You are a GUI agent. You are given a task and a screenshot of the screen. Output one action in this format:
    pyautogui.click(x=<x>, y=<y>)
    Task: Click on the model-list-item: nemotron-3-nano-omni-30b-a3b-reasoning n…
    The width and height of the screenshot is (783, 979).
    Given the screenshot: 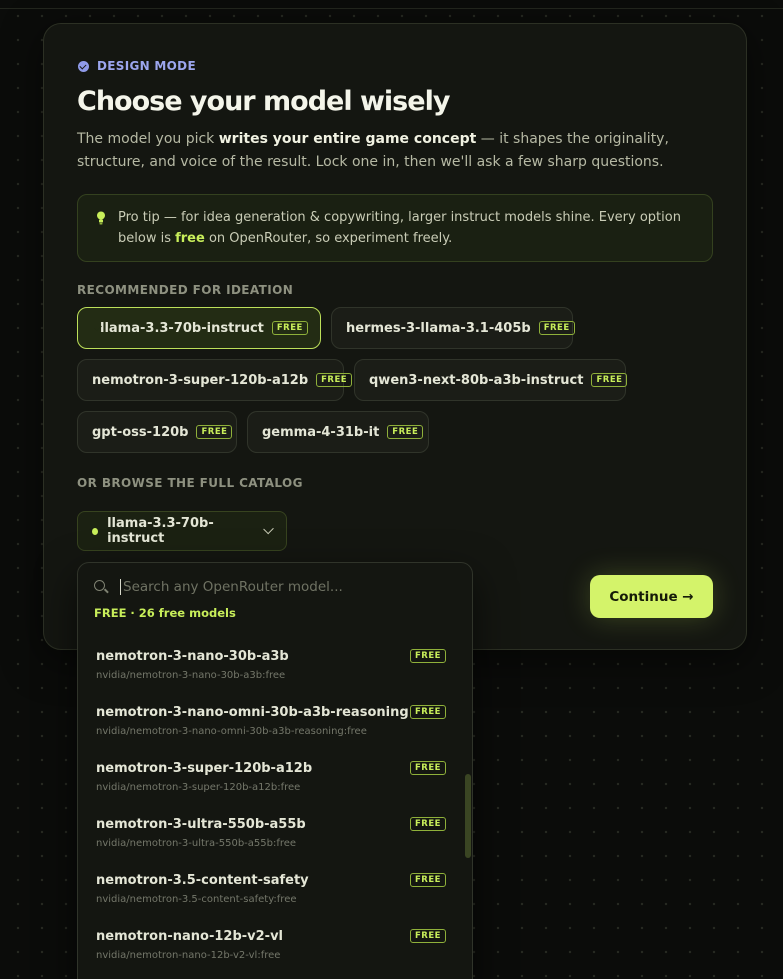 What is the action you would take?
    pyautogui.click(x=271, y=725)
    